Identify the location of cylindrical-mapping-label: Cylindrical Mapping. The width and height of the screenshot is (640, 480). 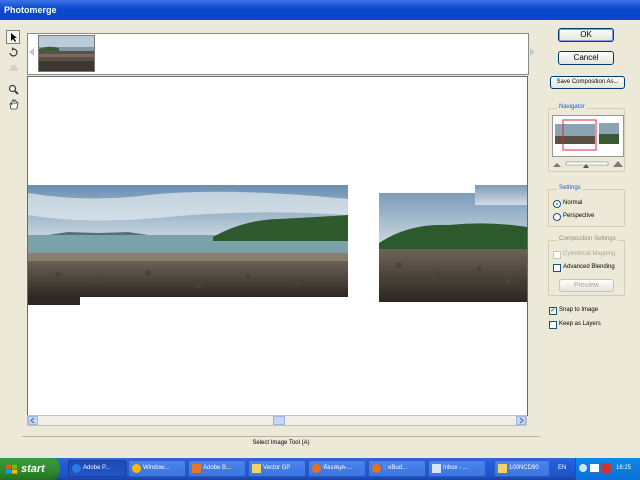
(589, 254).